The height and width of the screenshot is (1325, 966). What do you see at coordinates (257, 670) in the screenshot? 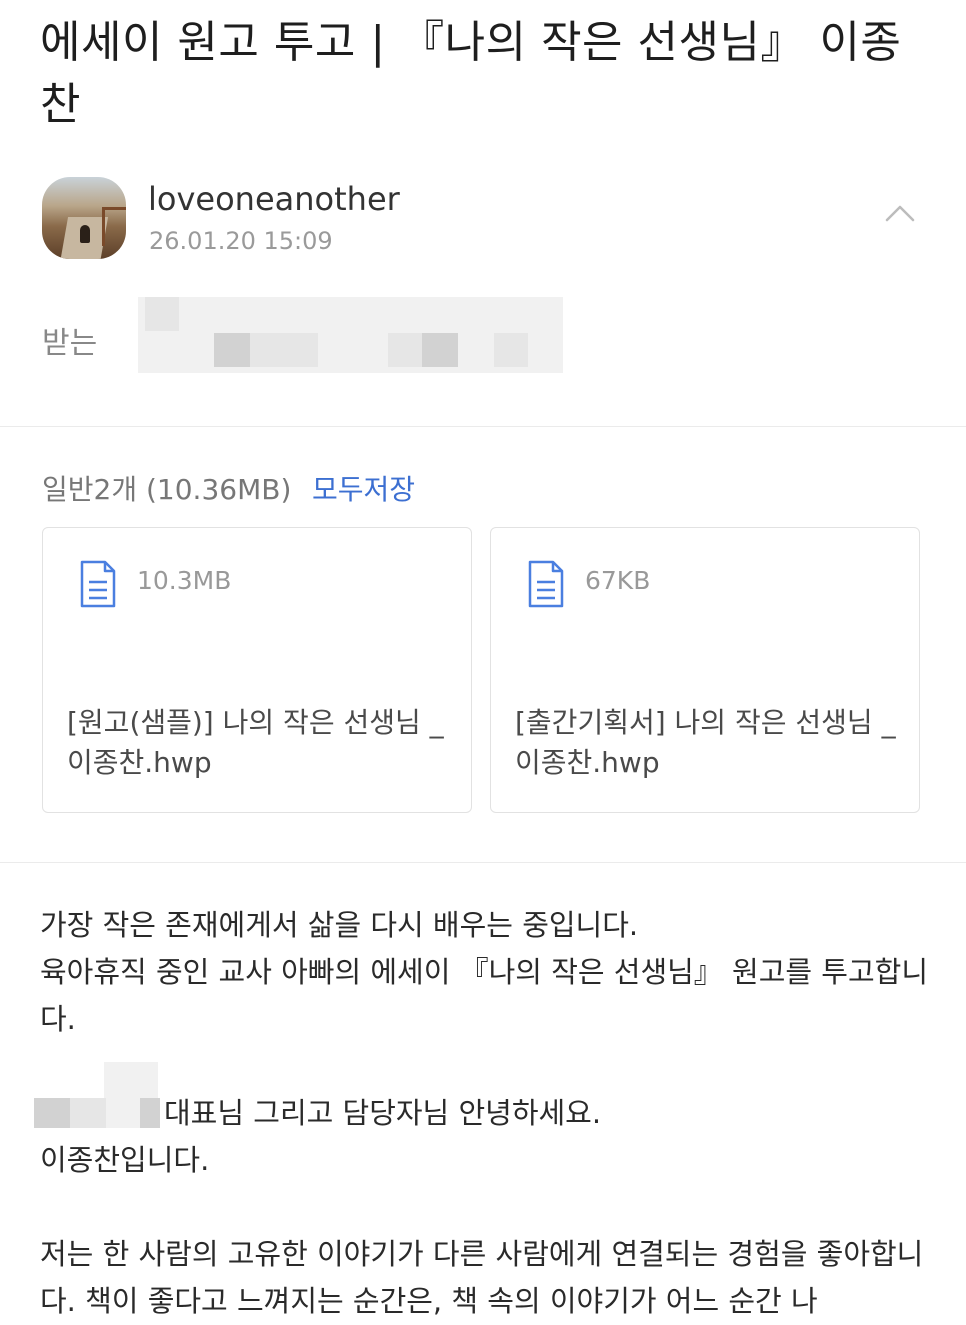
I see `attachment-card: 10.3MB [원고(샘플)] 나의 작은 선생님 _ 이종찬.hwp` at bounding box center [257, 670].